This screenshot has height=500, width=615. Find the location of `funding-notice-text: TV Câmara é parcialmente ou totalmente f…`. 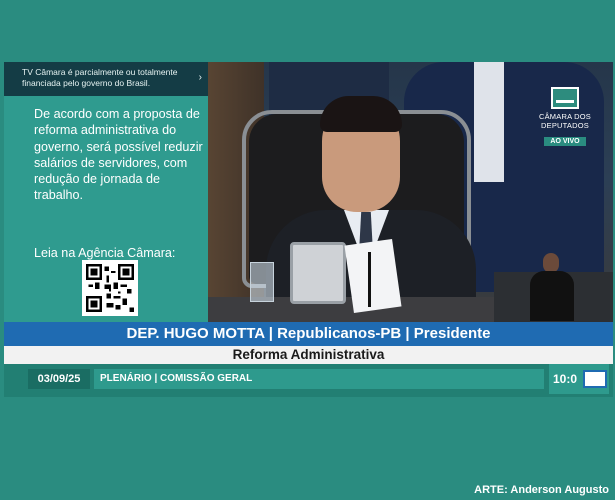

funding-notice-text: TV Câmara é parcialmente ou totalmente f… is located at coordinates (100, 77).